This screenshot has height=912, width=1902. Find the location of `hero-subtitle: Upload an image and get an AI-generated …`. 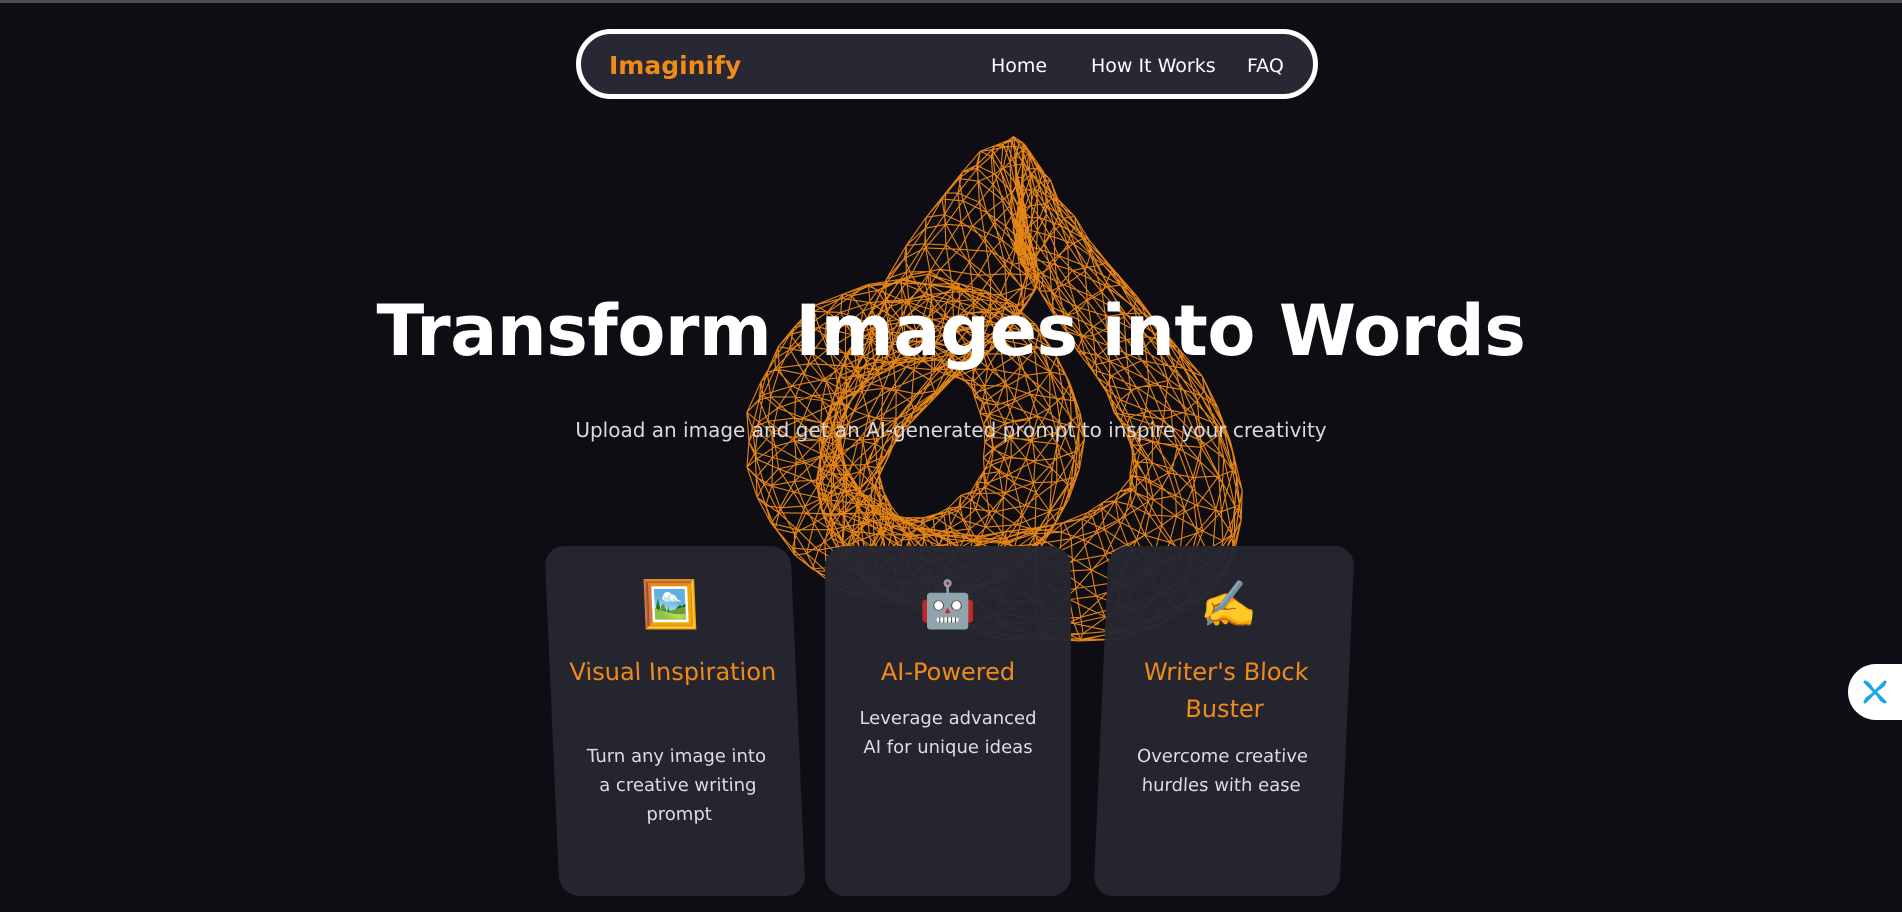

hero-subtitle: Upload an image and get an AI-generated … is located at coordinates (951, 430).